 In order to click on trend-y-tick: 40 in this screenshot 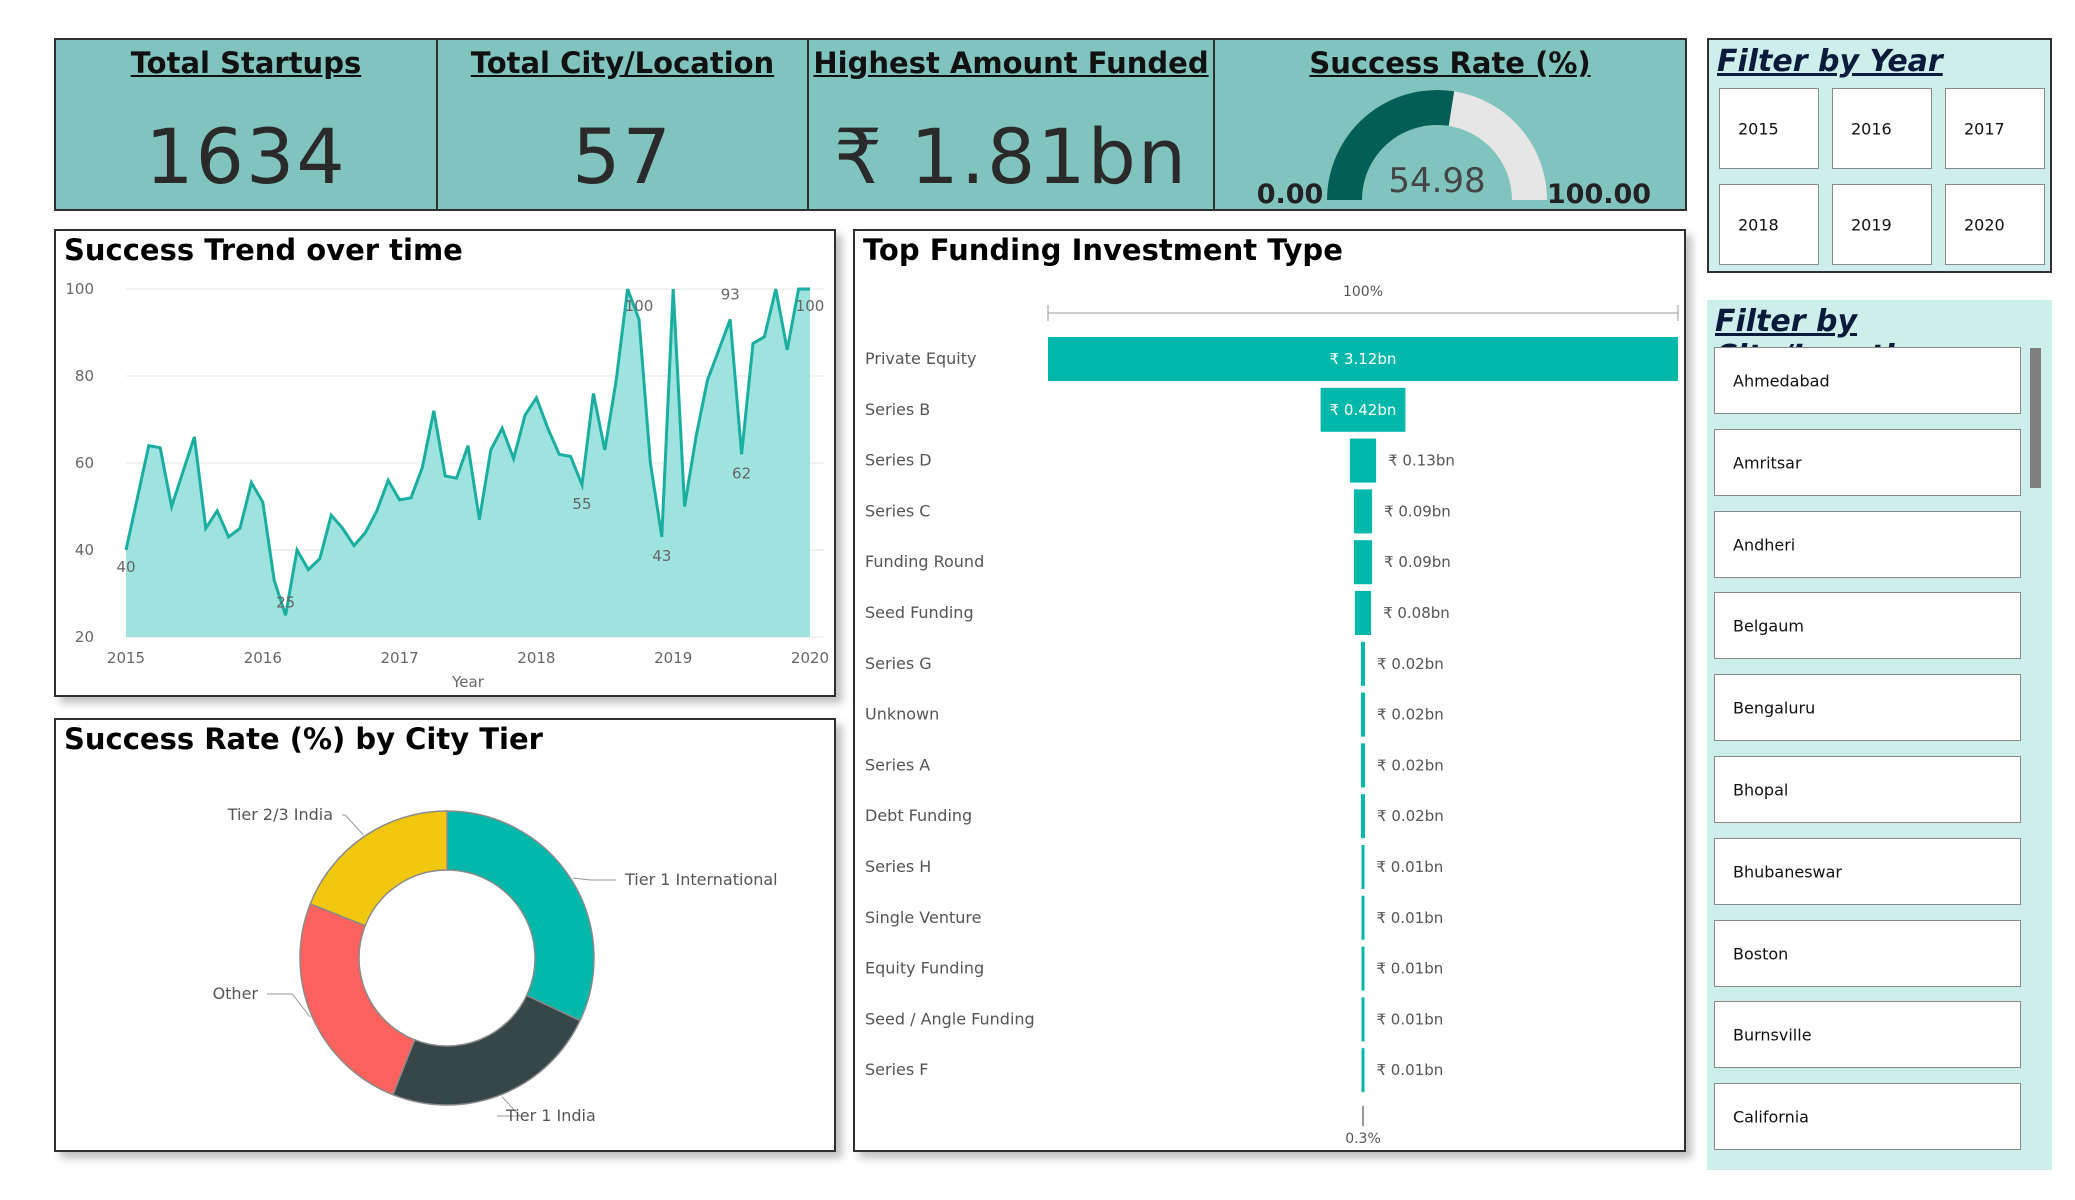, I will do `click(84, 550)`.